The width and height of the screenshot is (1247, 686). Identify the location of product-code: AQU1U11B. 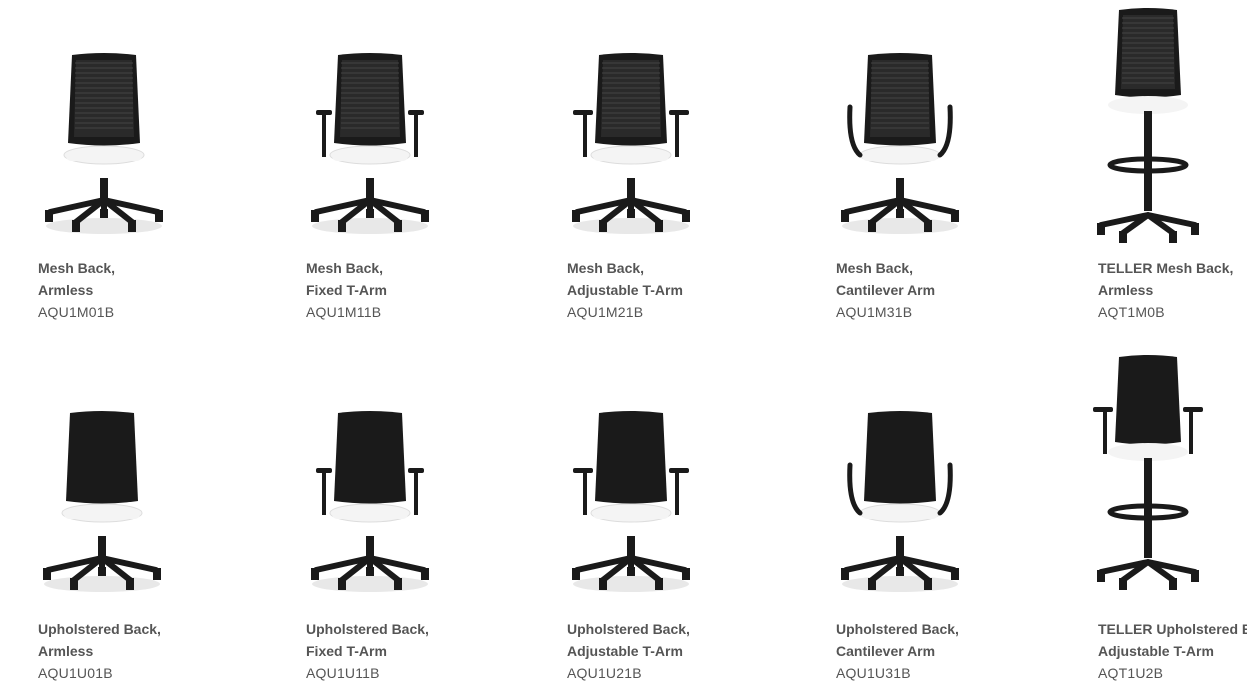
(343, 673).